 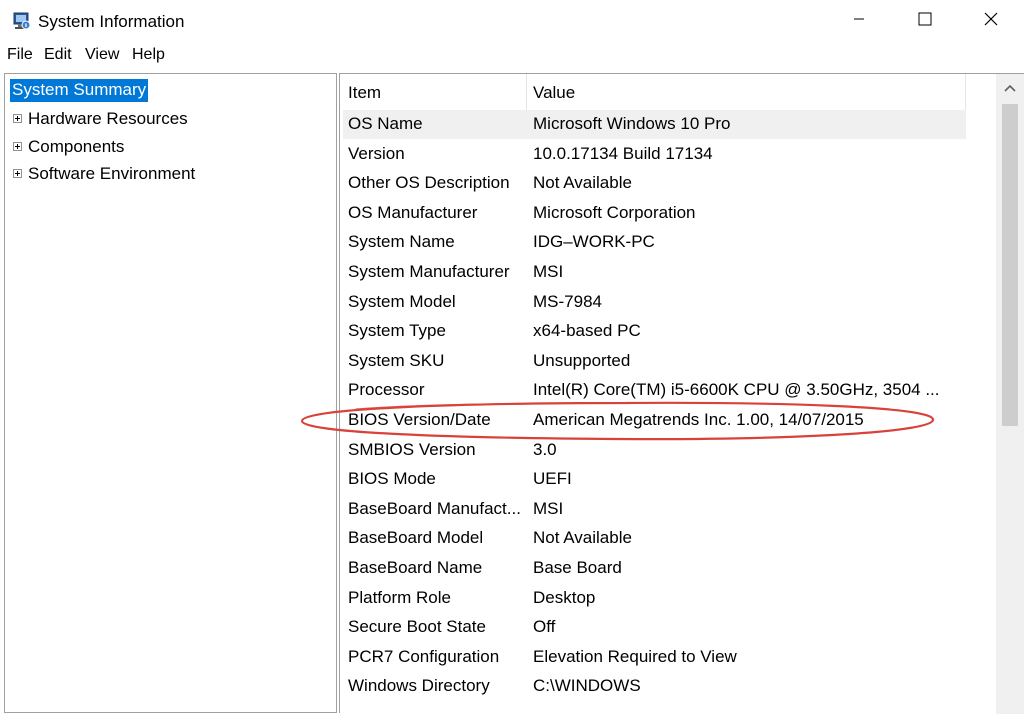 I want to click on row-item-label: Secure Boot State, so click(x=417, y=627).